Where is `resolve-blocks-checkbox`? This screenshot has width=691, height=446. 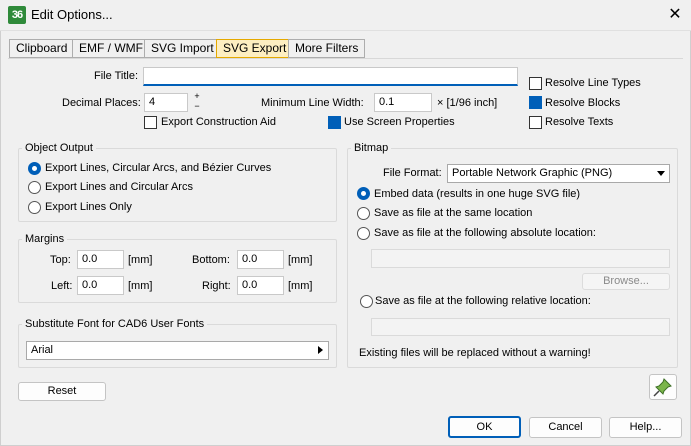 resolve-blocks-checkbox is located at coordinates (535, 102).